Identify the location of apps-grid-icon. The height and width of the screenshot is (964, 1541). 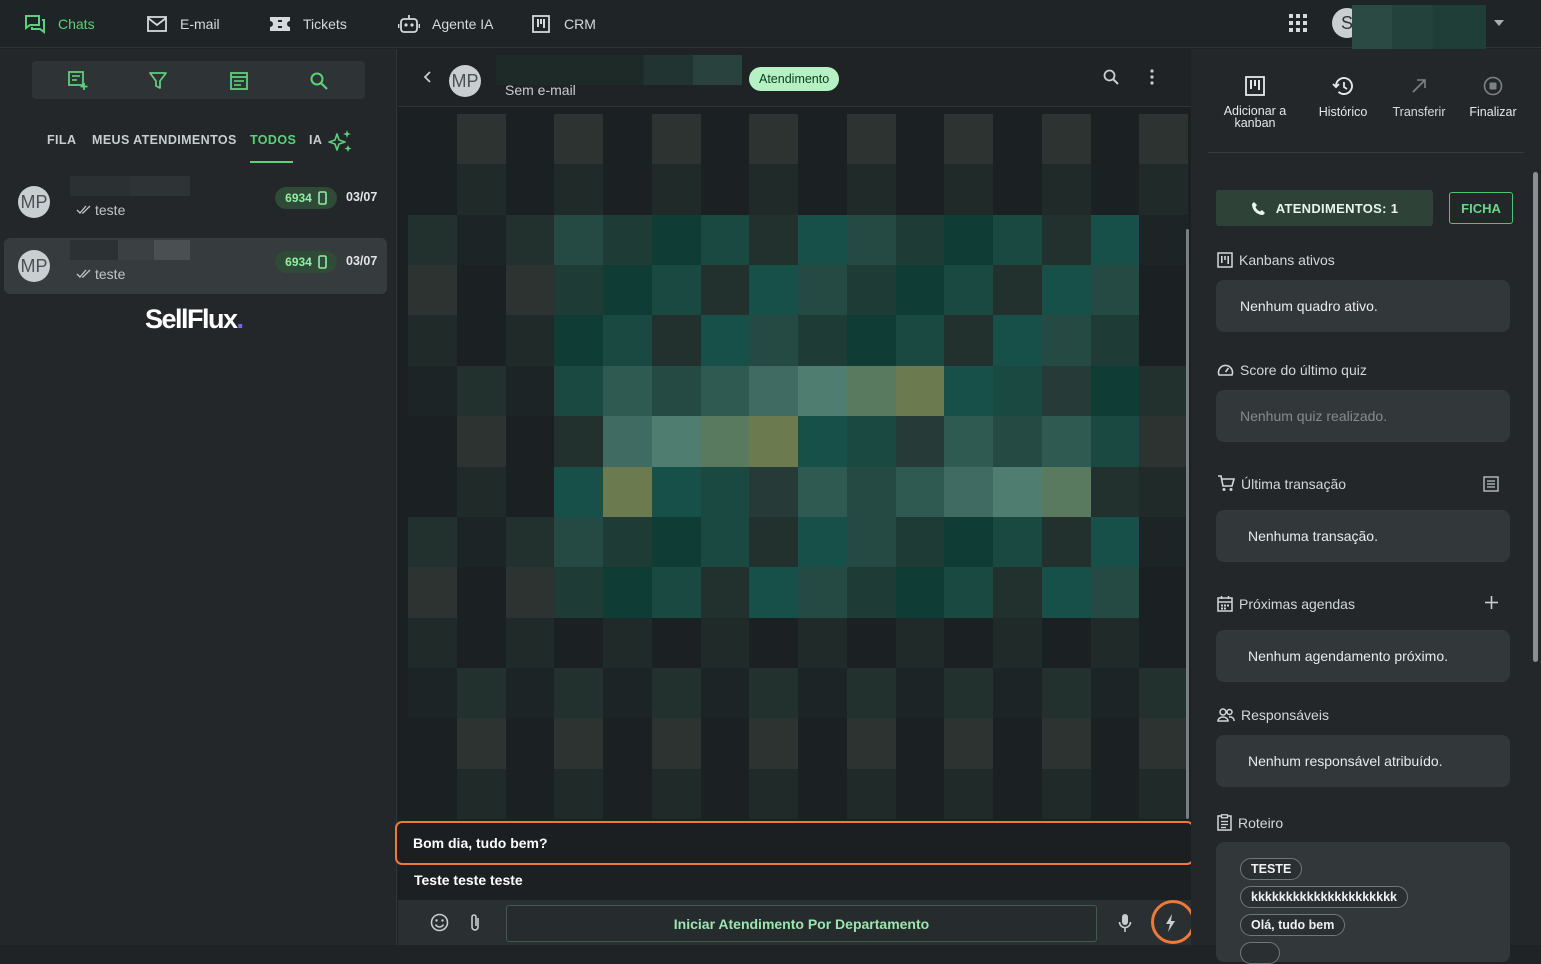
(1299, 24).